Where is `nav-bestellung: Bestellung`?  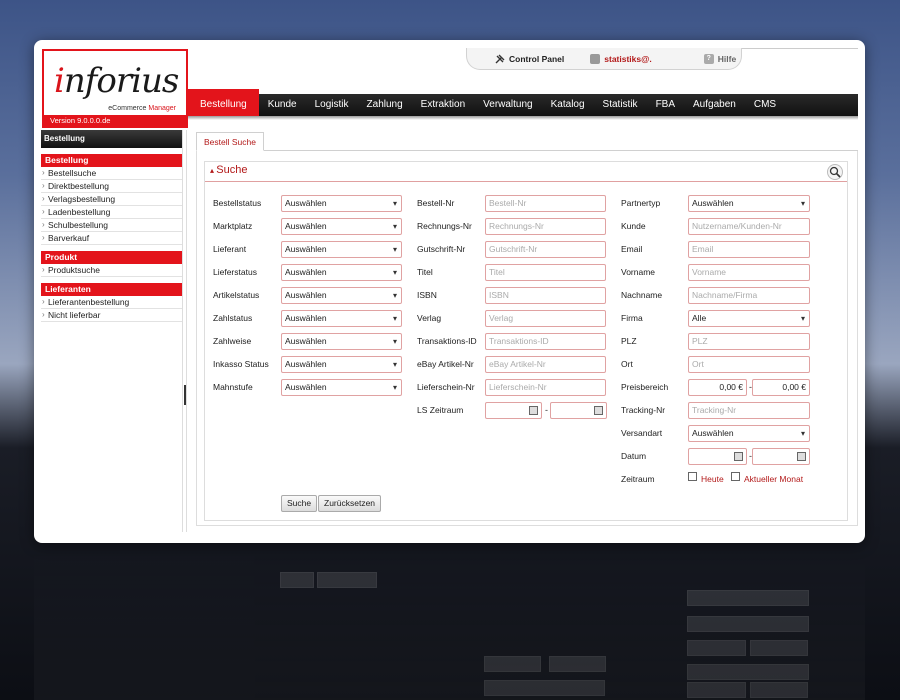 nav-bestellung: Bestellung is located at coordinates (223, 102).